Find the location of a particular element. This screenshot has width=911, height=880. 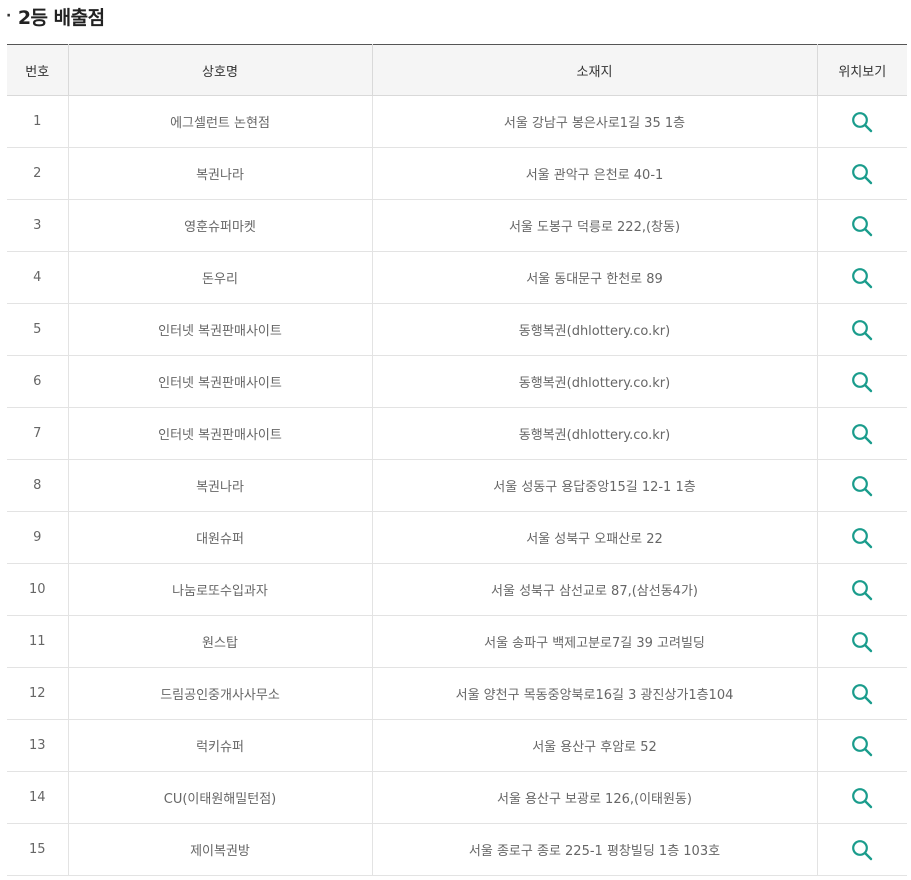

table-row: 11 원스탑 서울 송파구 백제고분로7길 39 고려빌딩 is located at coordinates (457, 641).